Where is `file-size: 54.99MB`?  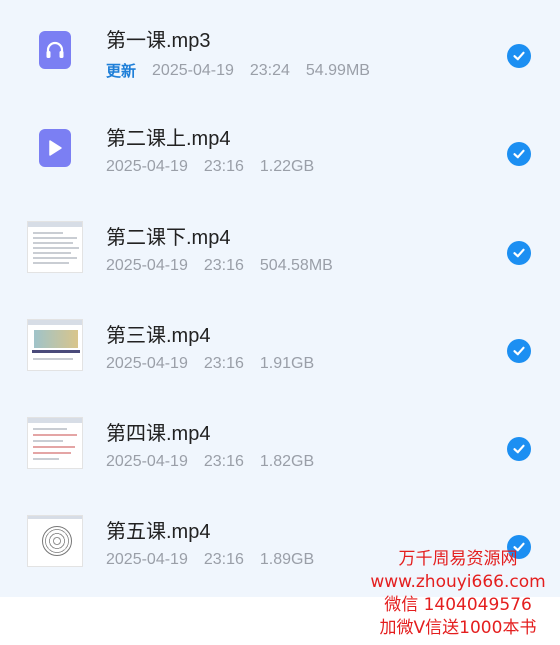
file-size: 54.99MB is located at coordinates (337, 70).